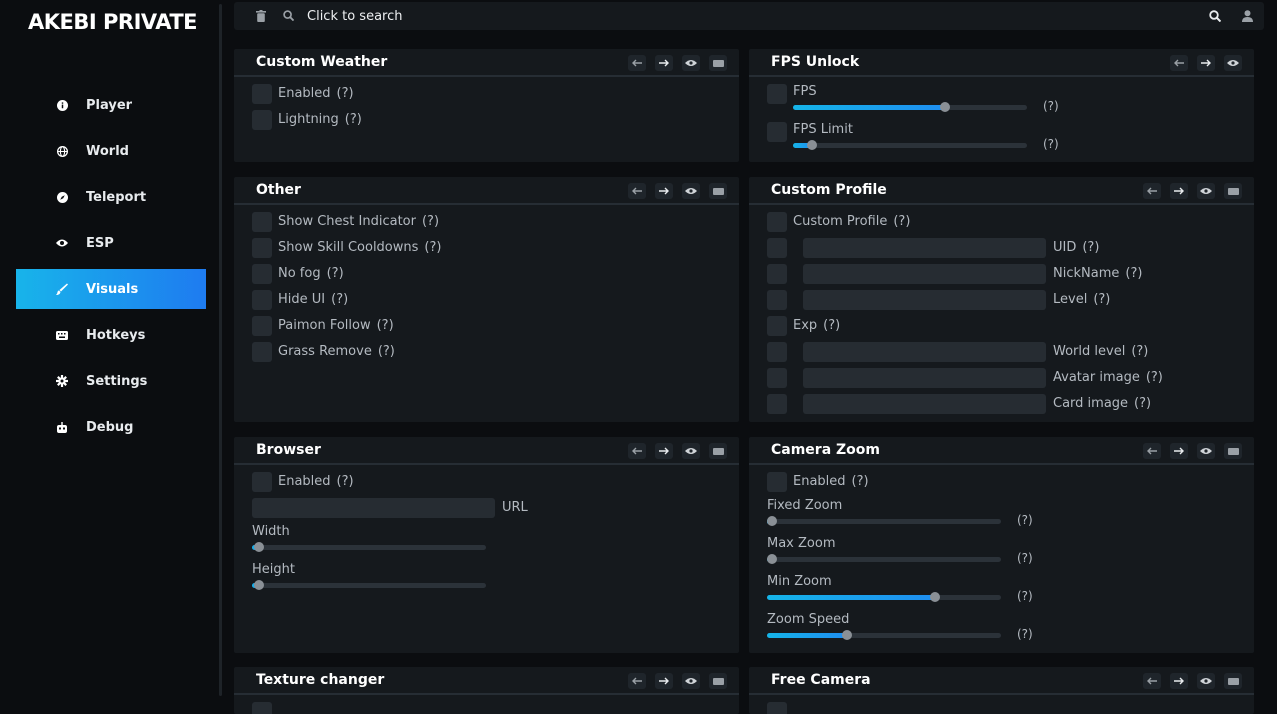 Image resolution: width=1277 pixels, height=714 pixels. I want to click on sidebar-item-teleport: Teleport, so click(111, 197).